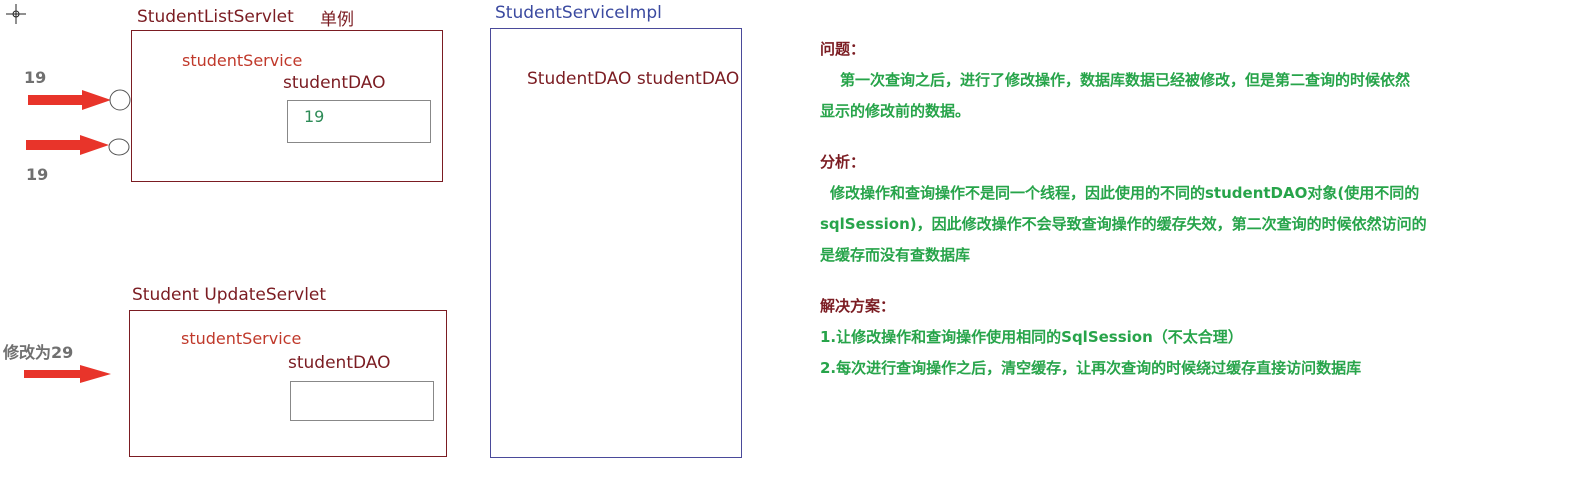 Image resolution: width=1588 pixels, height=480 pixels. What do you see at coordinates (69, 100) in the screenshot?
I see `request-arrow-top` at bounding box center [69, 100].